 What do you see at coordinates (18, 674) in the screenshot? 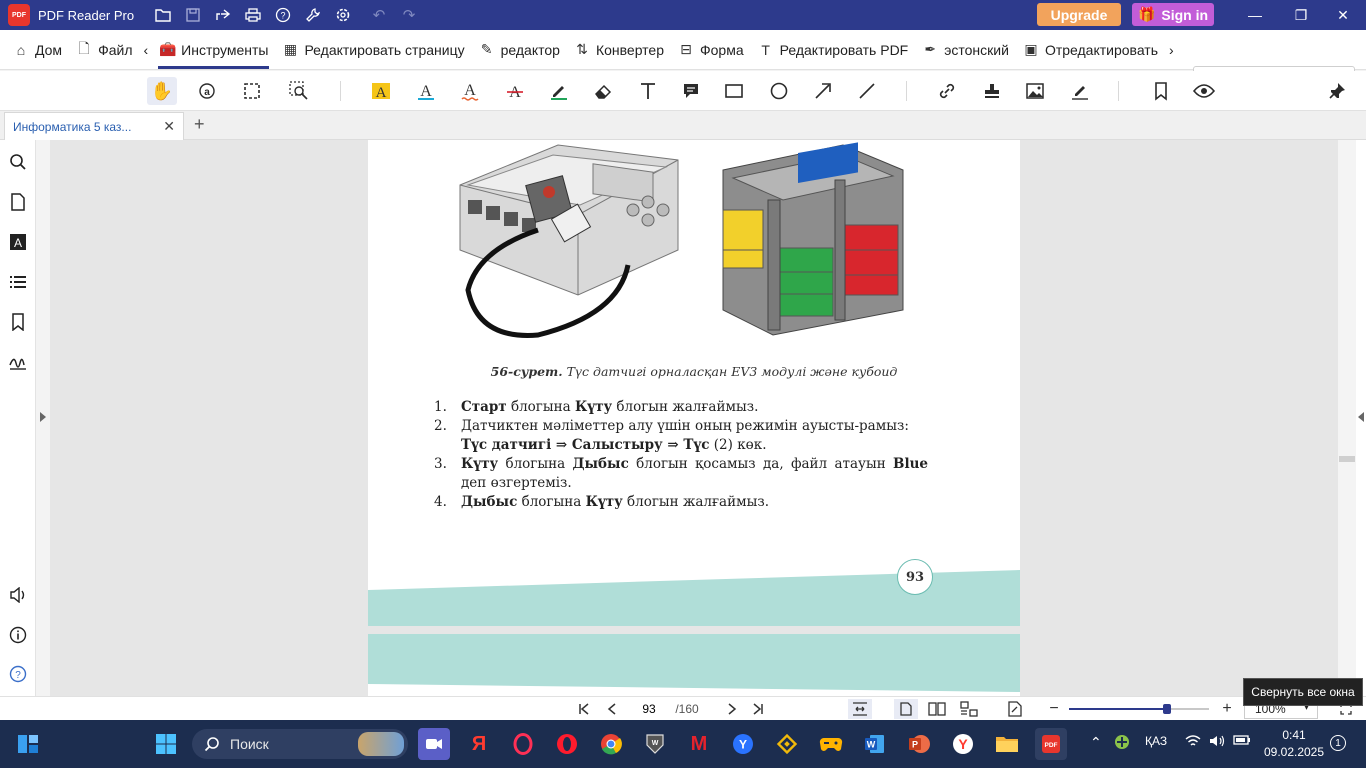
I see `sidebar-help-icon: ?` at bounding box center [18, 674].